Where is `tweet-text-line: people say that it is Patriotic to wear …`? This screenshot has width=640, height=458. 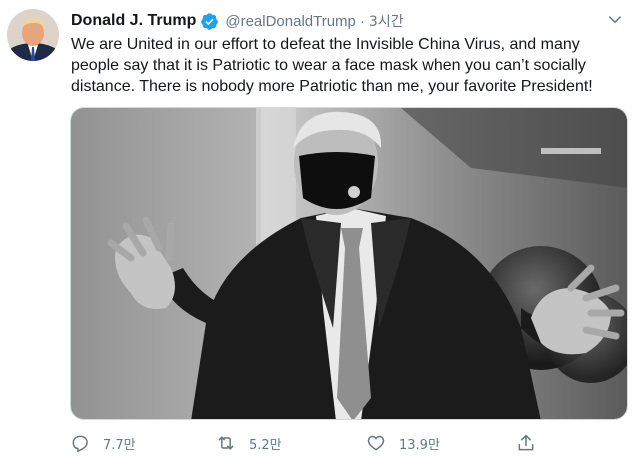
tweet-text-line: people say that it is Patriotic to wear … is located at coordinates (328, 65).